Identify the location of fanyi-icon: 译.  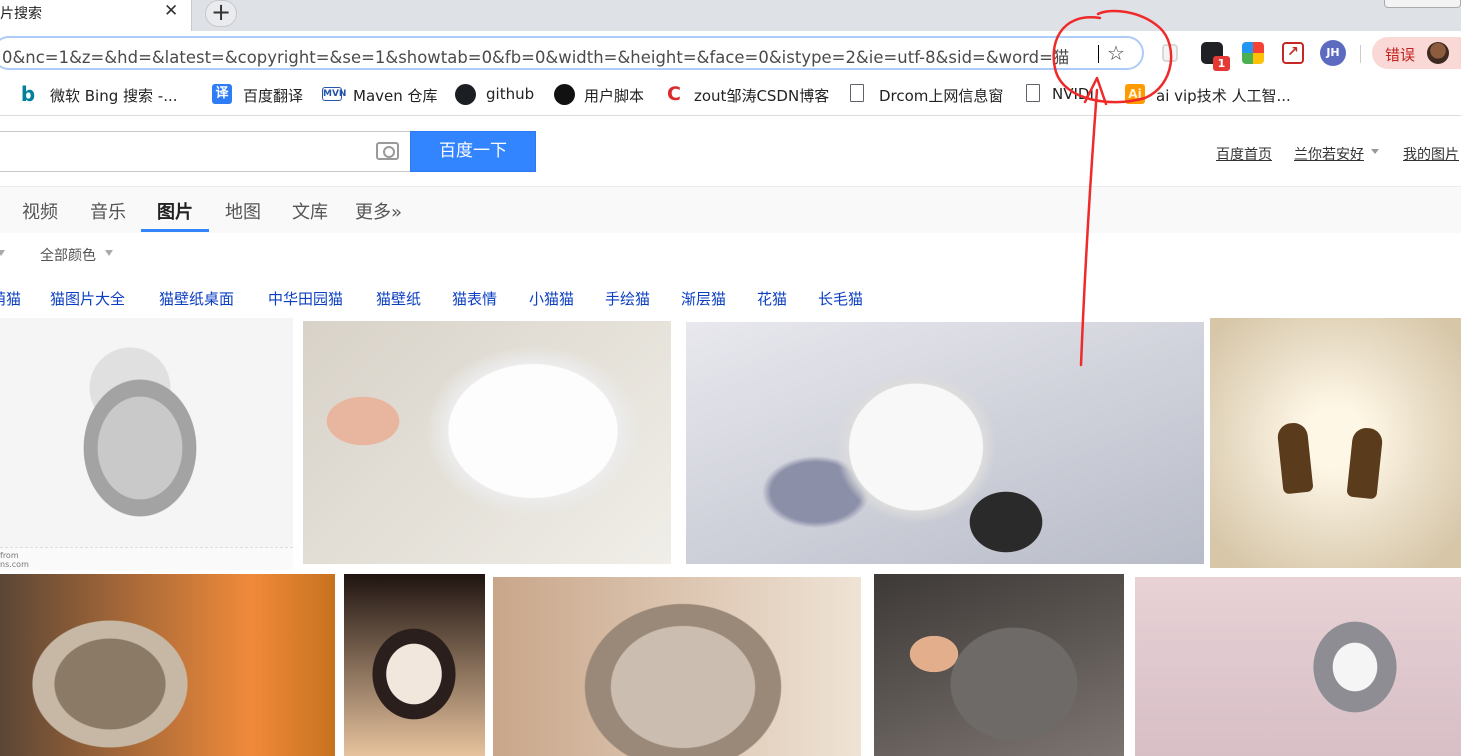
(222, 94).